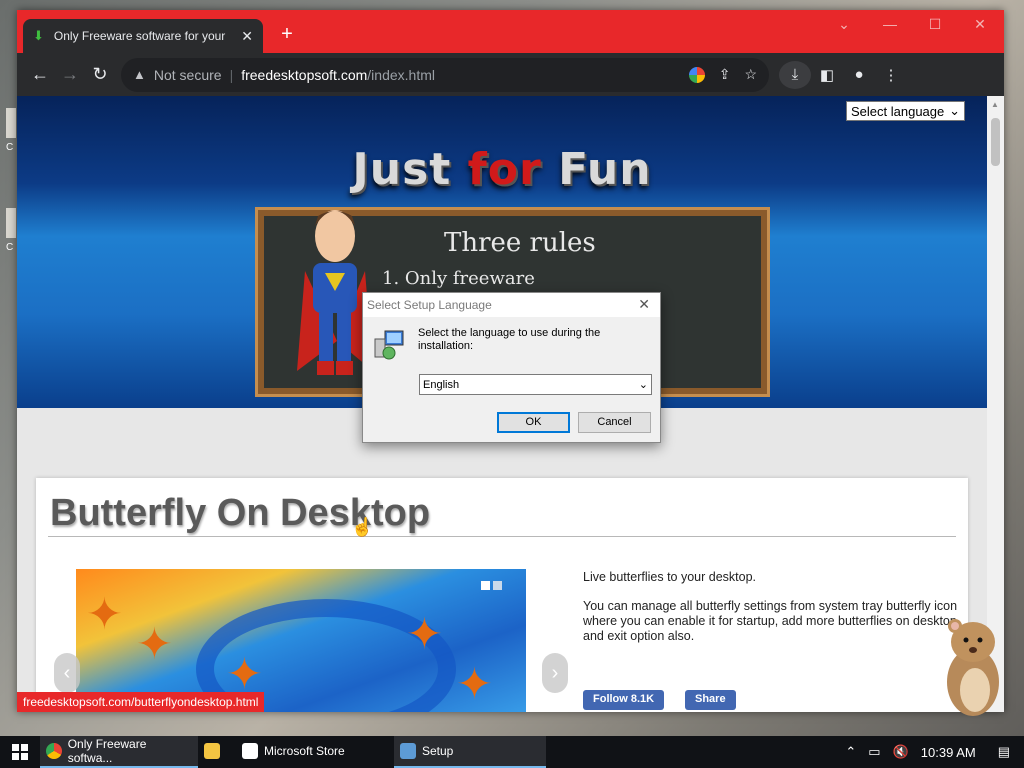 The height and width of the screenshot is (768, 1024). What do you see at coordinates (614, 422) in the screenshot?
I see `cancel-button: Cancel` at bounding box center [614, 422].